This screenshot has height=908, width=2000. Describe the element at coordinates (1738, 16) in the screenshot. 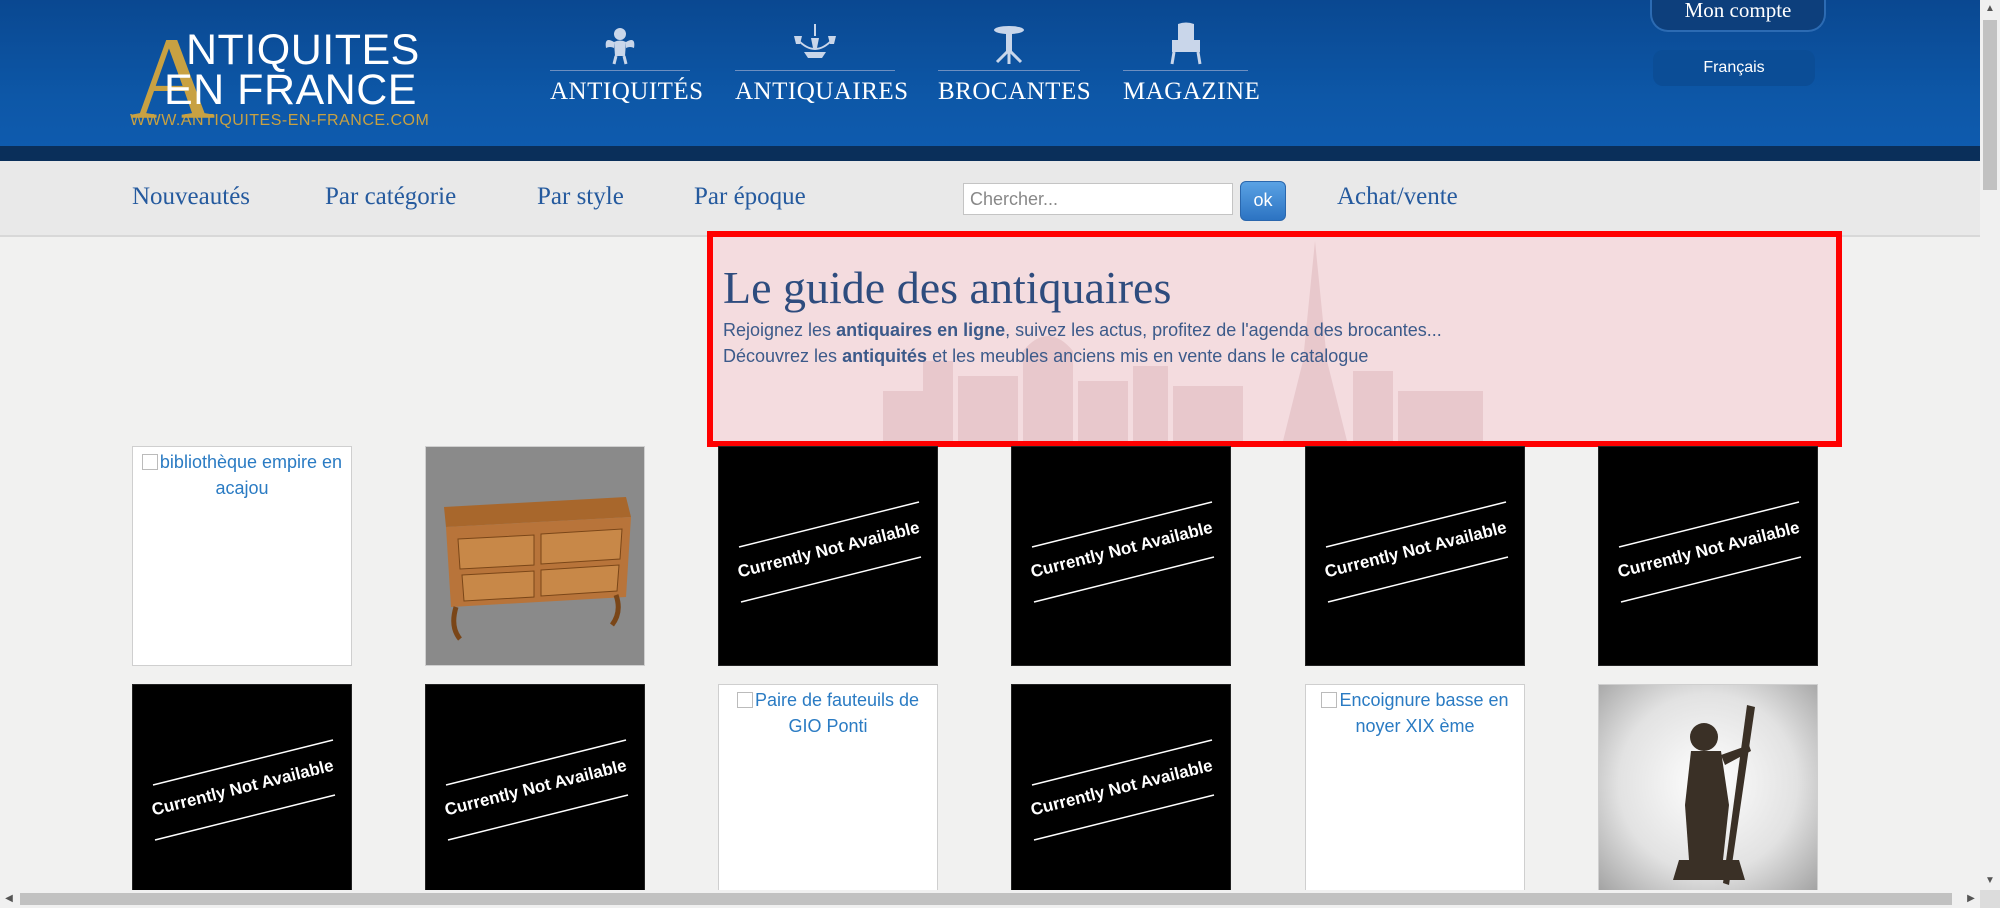

I see `my-account-button: Mon compte` at that location.